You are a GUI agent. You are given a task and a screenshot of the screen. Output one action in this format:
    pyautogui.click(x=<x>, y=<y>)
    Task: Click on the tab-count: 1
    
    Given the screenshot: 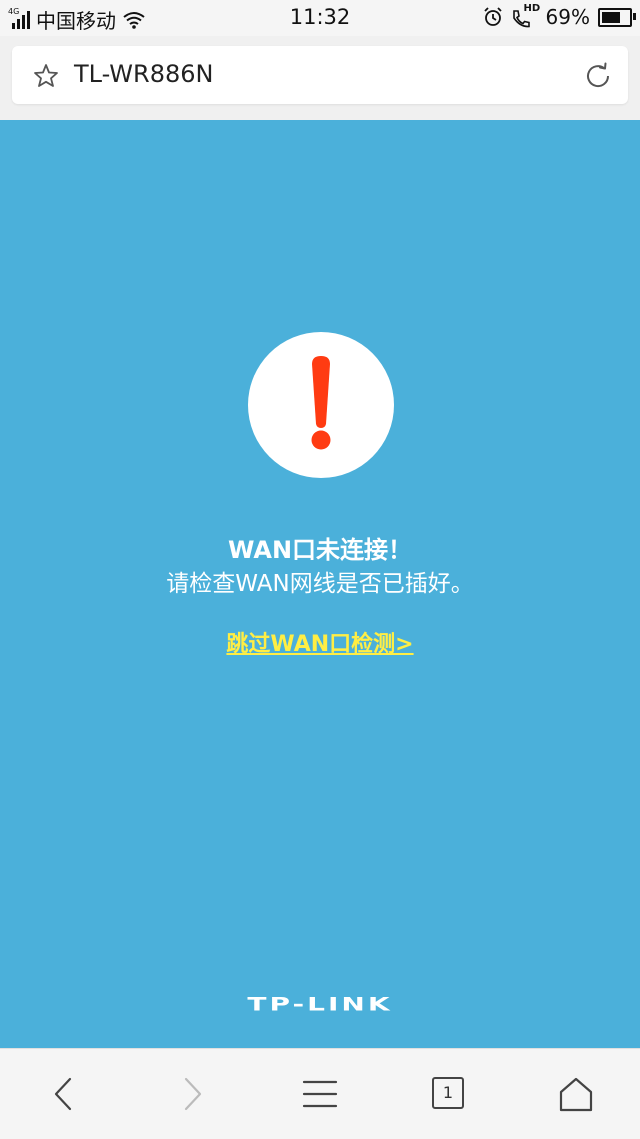 What is the action you would take?
    pyautogui.click(x=448, y=1092)
    